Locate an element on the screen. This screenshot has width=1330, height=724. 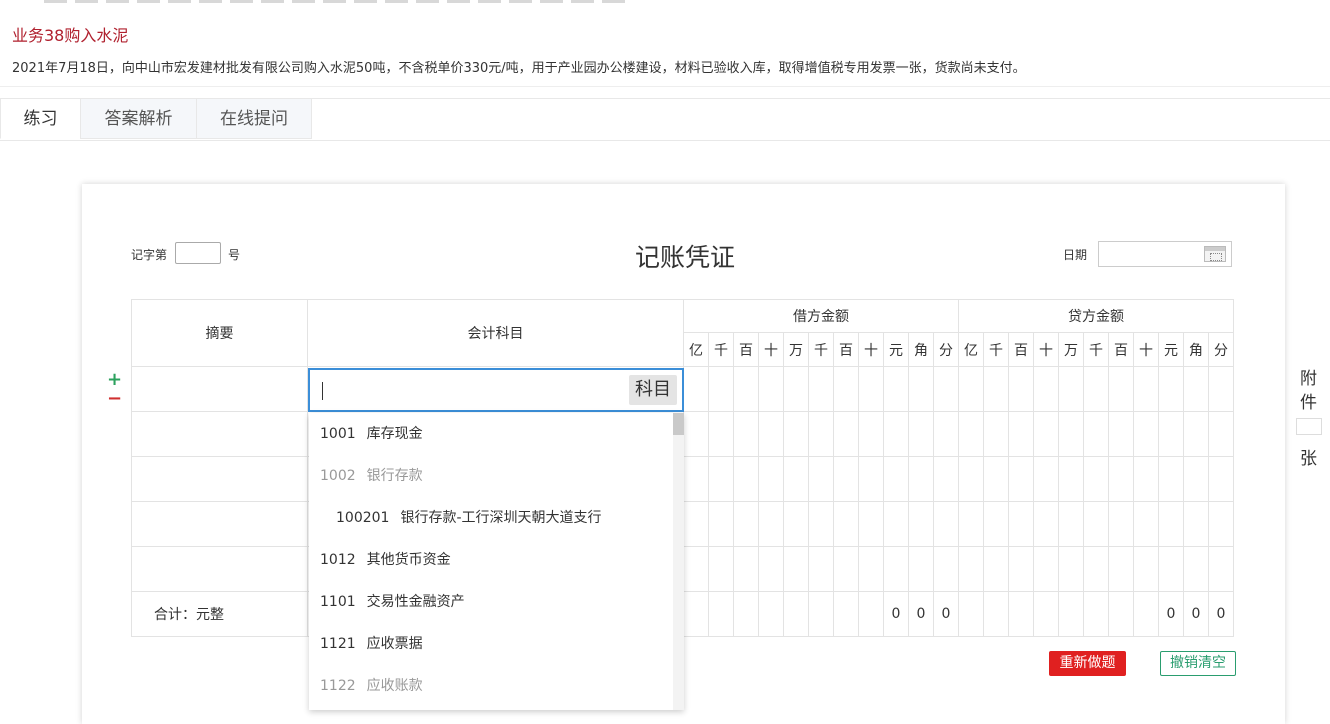
account-option: 100201 银行存款-工行深圳天朝大道支行 is located at coordinates (469, 518).